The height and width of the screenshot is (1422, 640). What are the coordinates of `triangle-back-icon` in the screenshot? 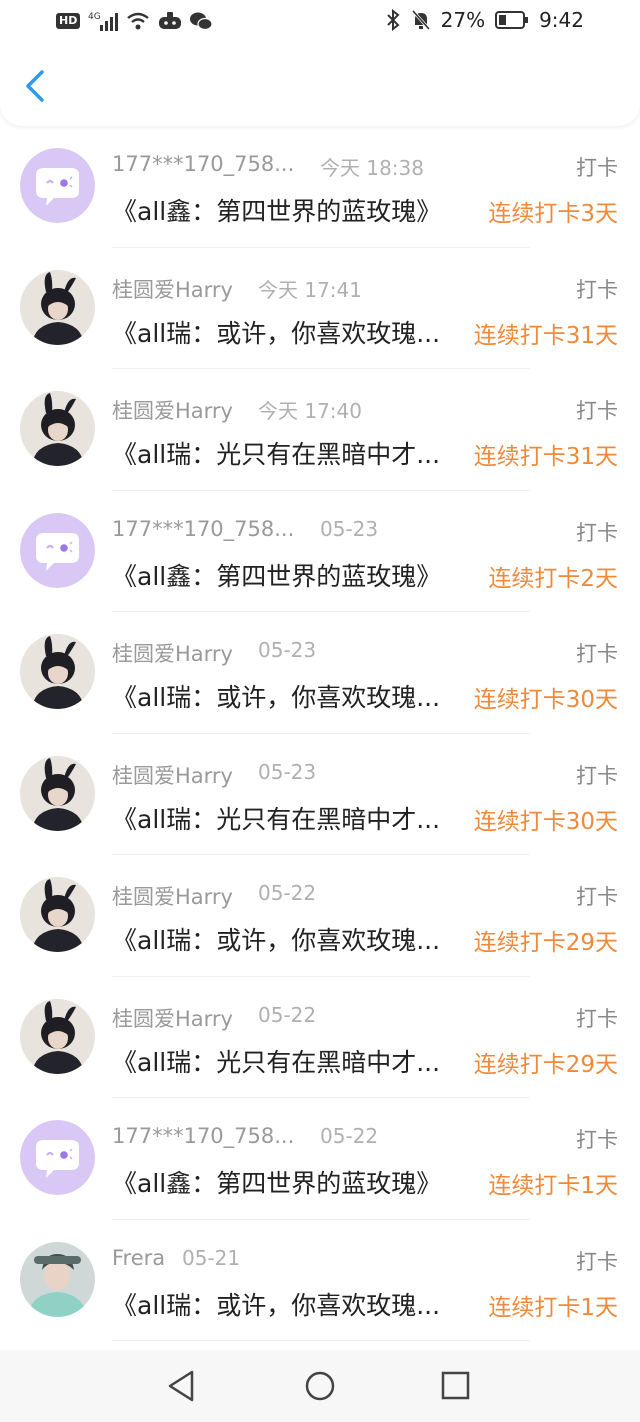 It's located at (182, 1386).